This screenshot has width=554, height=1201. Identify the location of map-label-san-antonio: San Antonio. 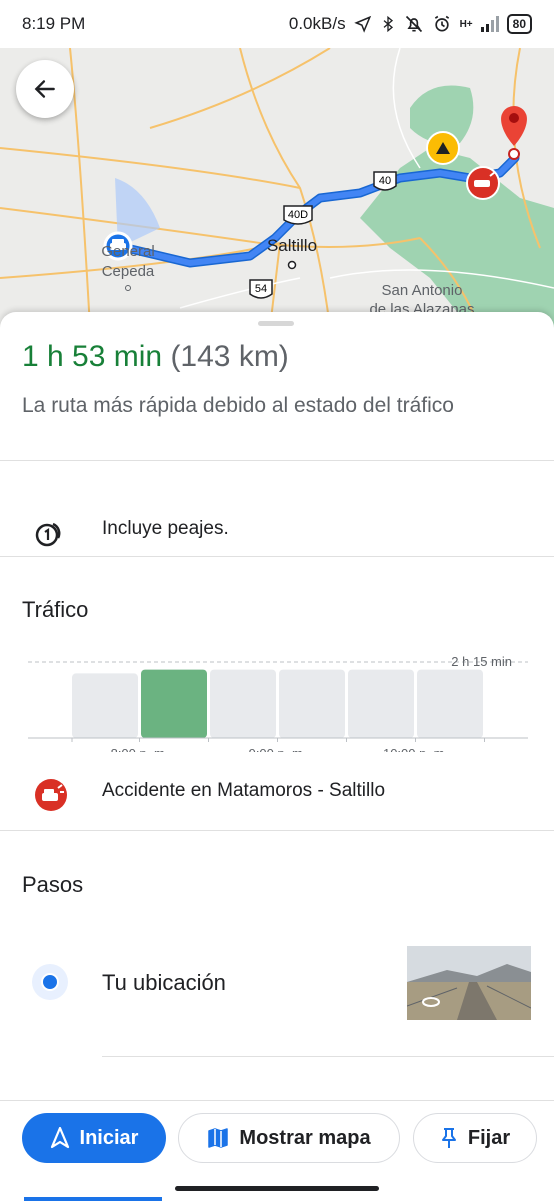
(422, 290).